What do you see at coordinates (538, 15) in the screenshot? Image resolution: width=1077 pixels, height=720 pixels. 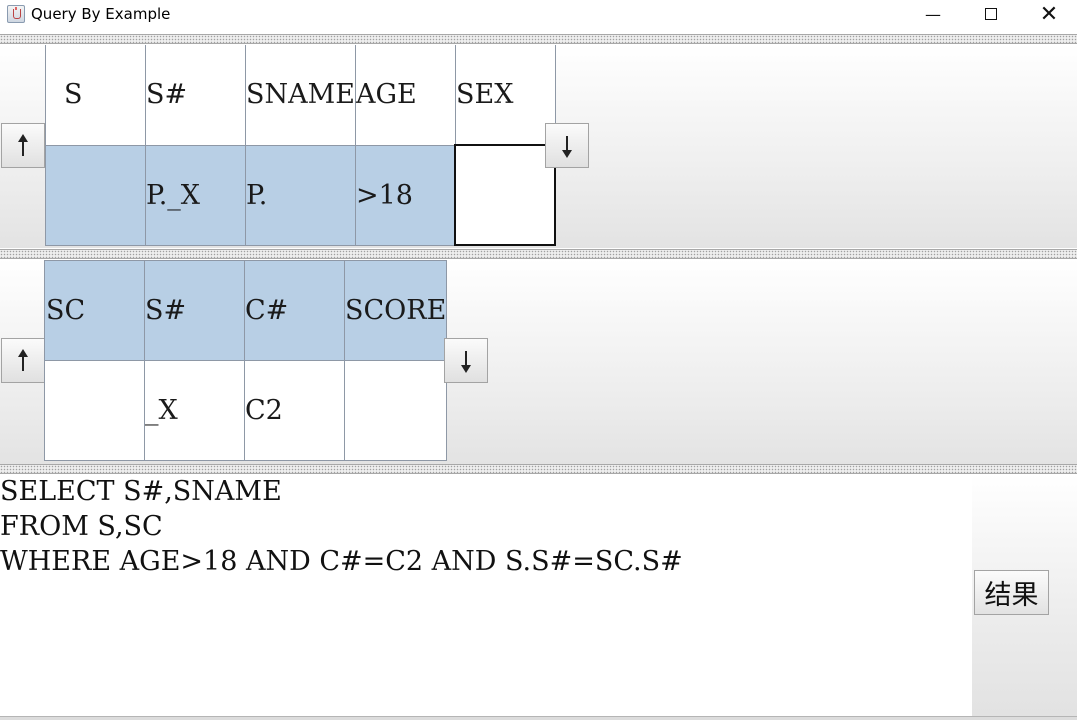 I see `title-bar: Query By Example — ✕` at bounding box center [538, 15].